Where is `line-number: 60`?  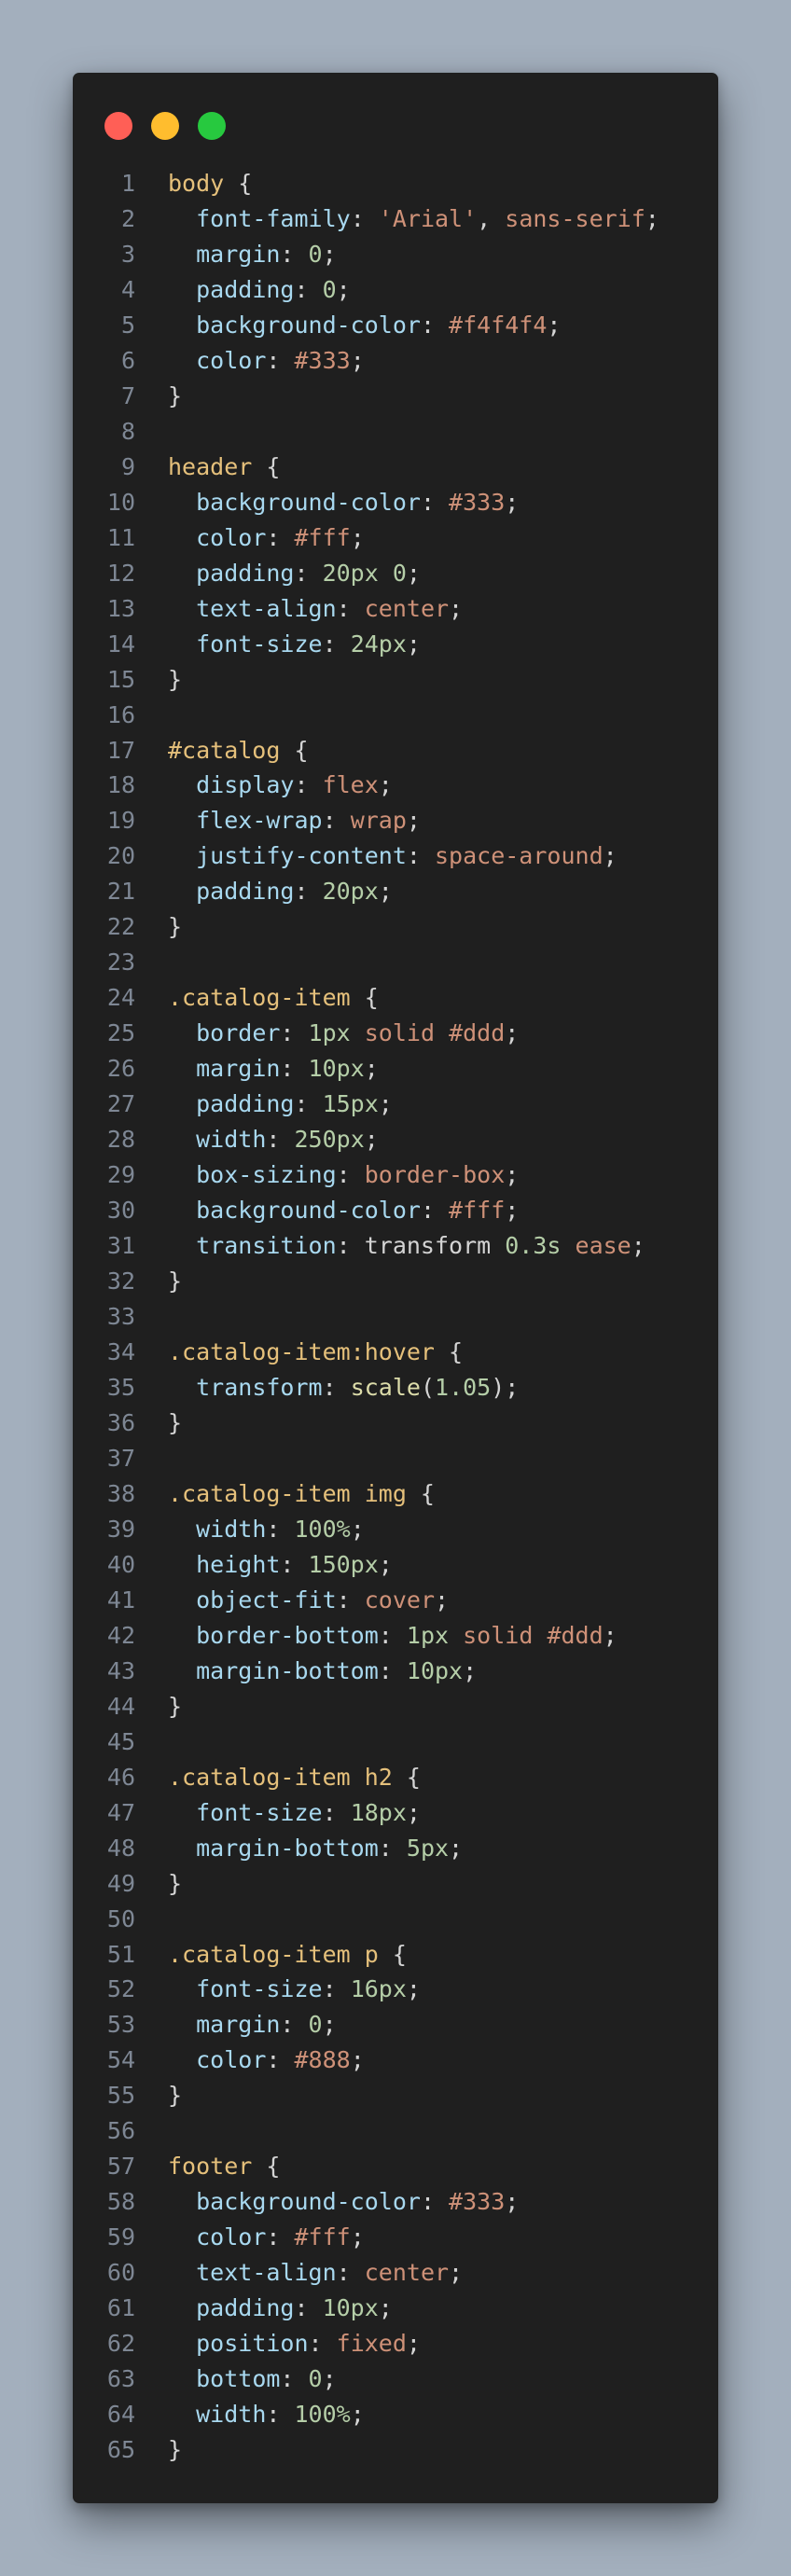 line-number: 60 is located at coordinates (120, 2273).